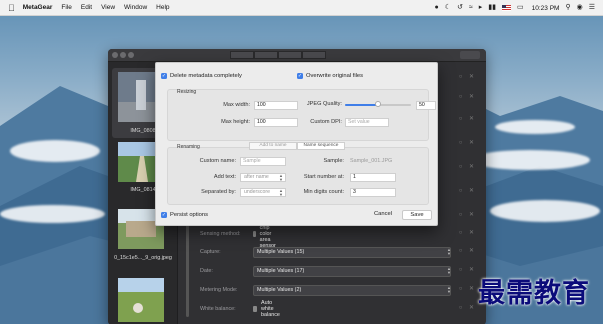 This screenshot has height=324, width=603. What do you see at coordinates (352, 290) in the screenshot?
I see `meta-value-metering: Multiple Values (2)` at bounding box center [352, 290].